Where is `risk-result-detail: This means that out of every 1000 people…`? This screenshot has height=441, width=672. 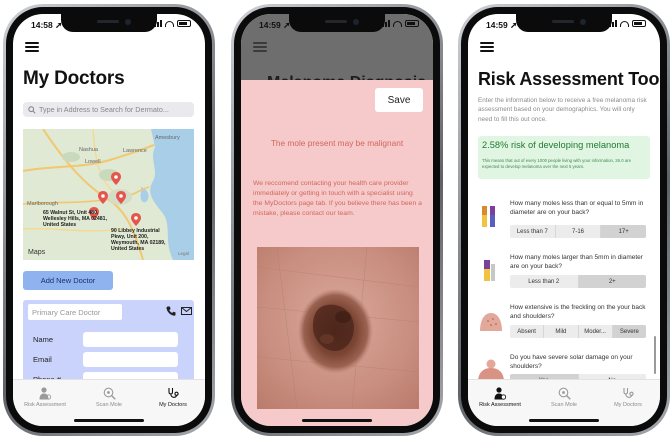
risk-result-detail: This means that out of every 1000 people… is located at coordinates (557, 163).